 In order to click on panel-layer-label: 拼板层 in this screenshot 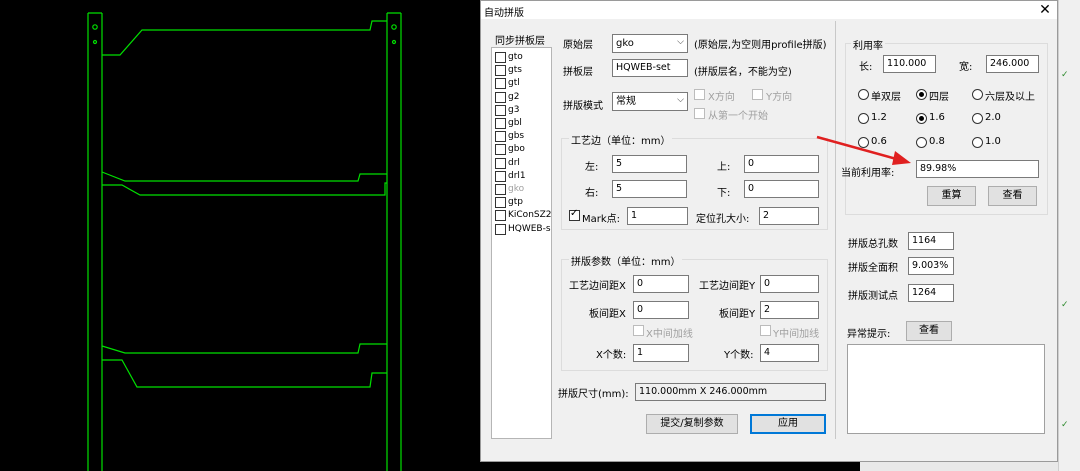, I will do `click(578, 72)`.